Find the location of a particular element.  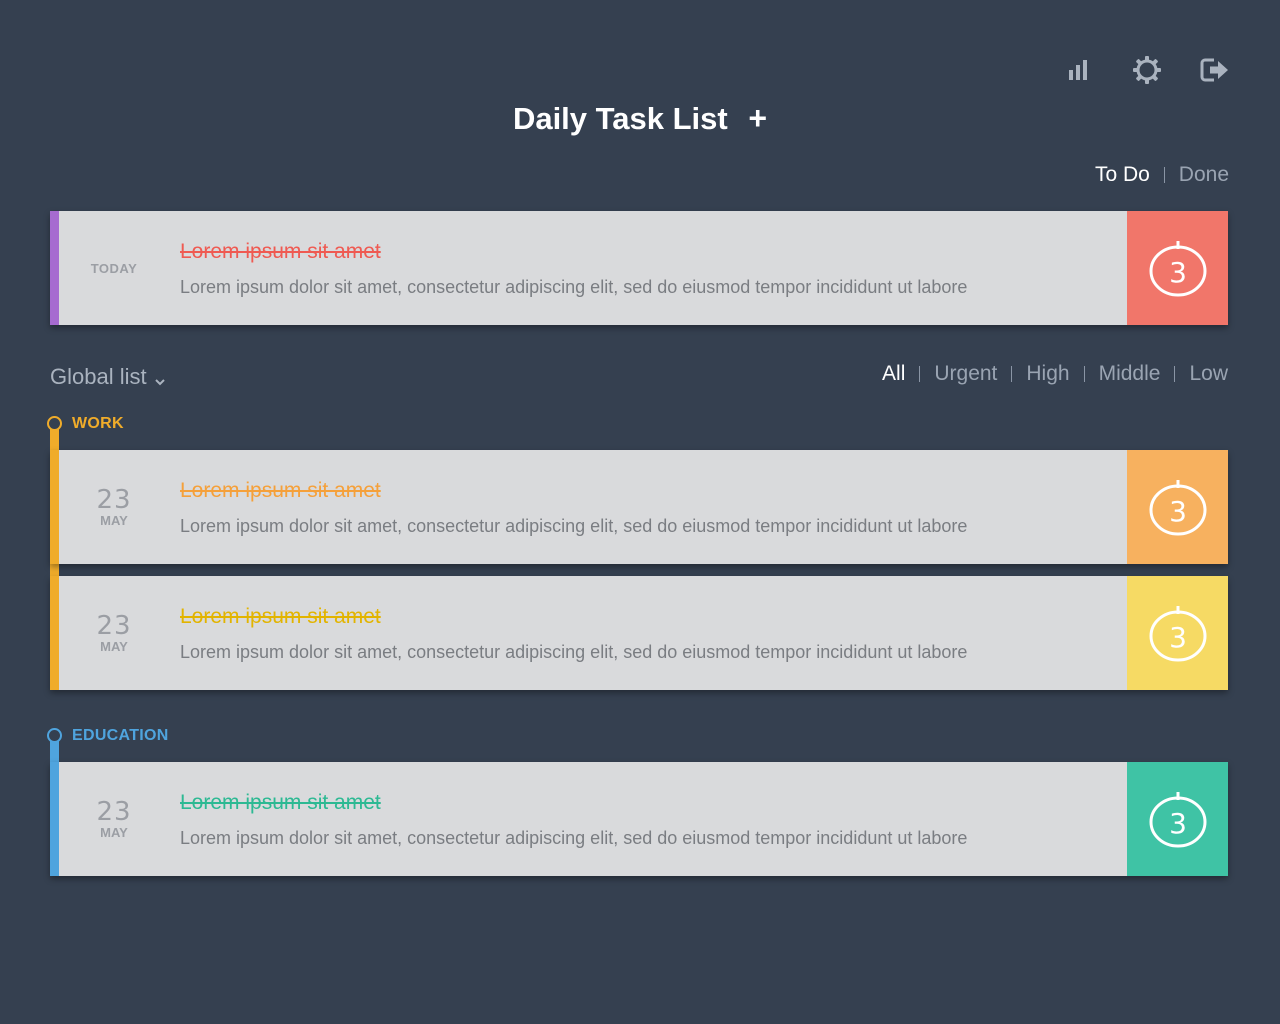

list-toolbar: Global list All Urgent High Middle Low is located at coordinates (639, 377).